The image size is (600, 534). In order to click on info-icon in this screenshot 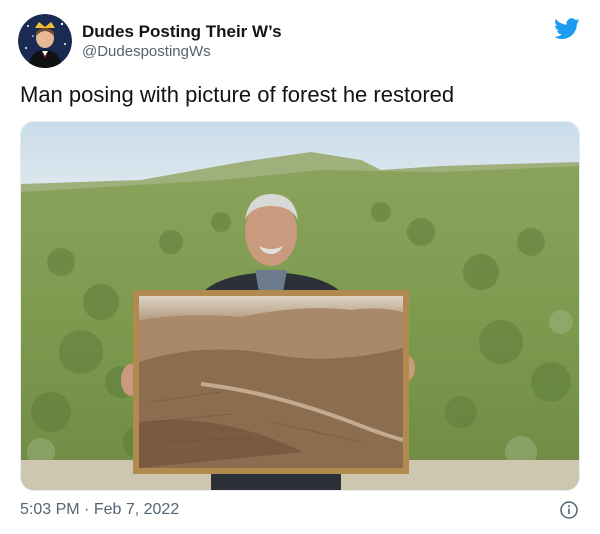, I will do `click(569, 510)`.